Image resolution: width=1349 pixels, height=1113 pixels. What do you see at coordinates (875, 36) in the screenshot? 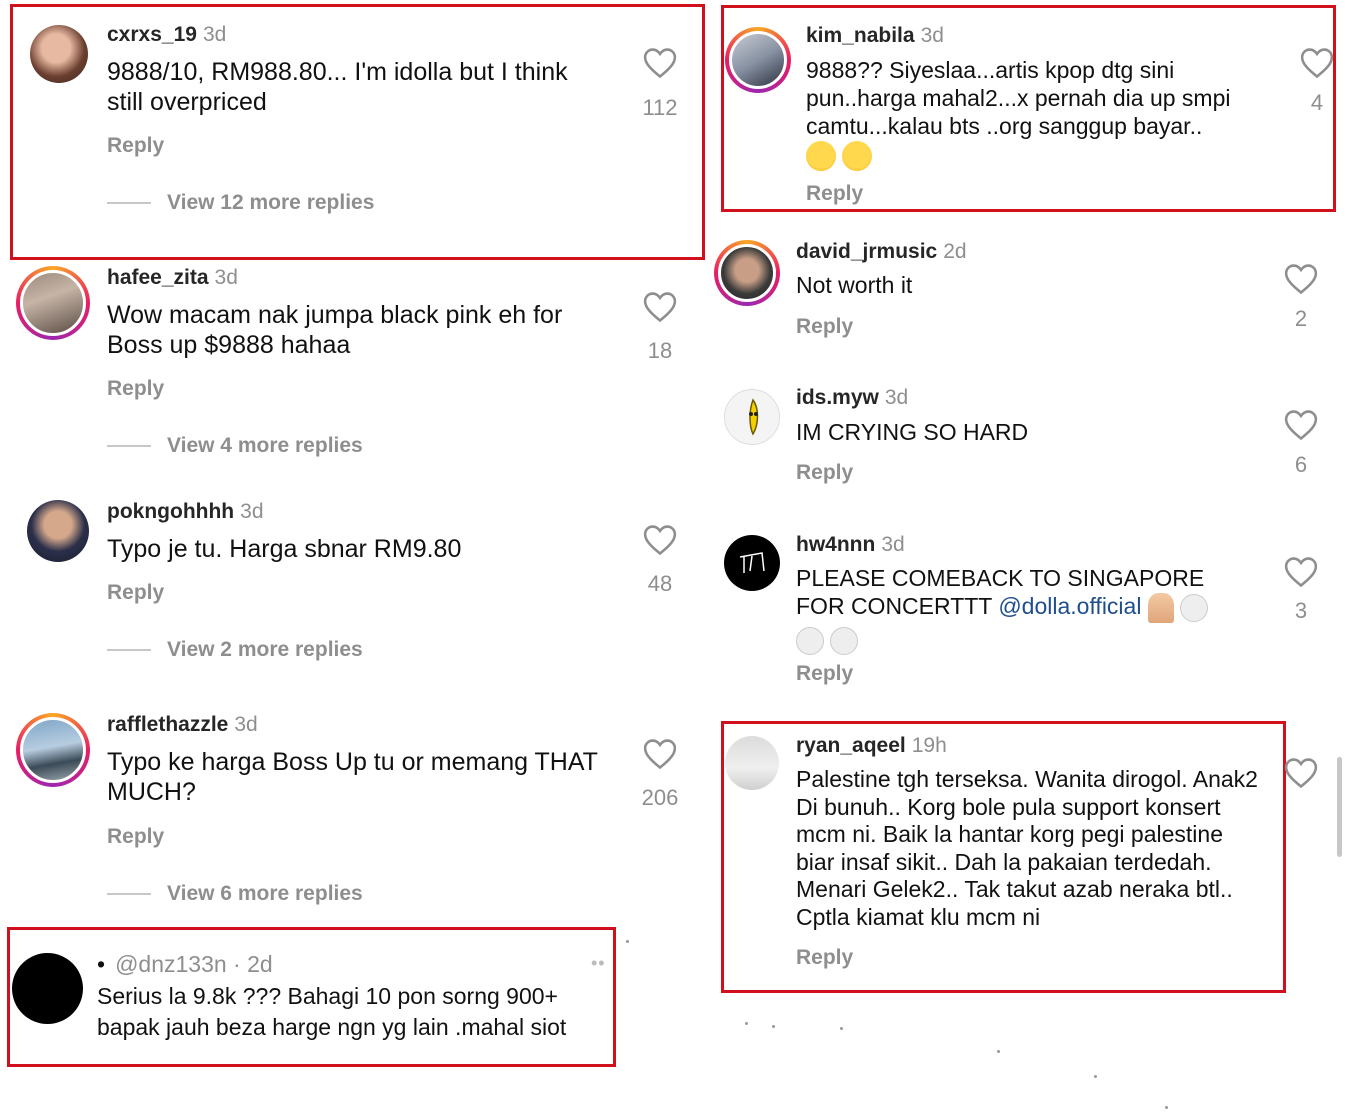
I see `comment-username: kim_nabila 3d` at bounding box center [875, 36].